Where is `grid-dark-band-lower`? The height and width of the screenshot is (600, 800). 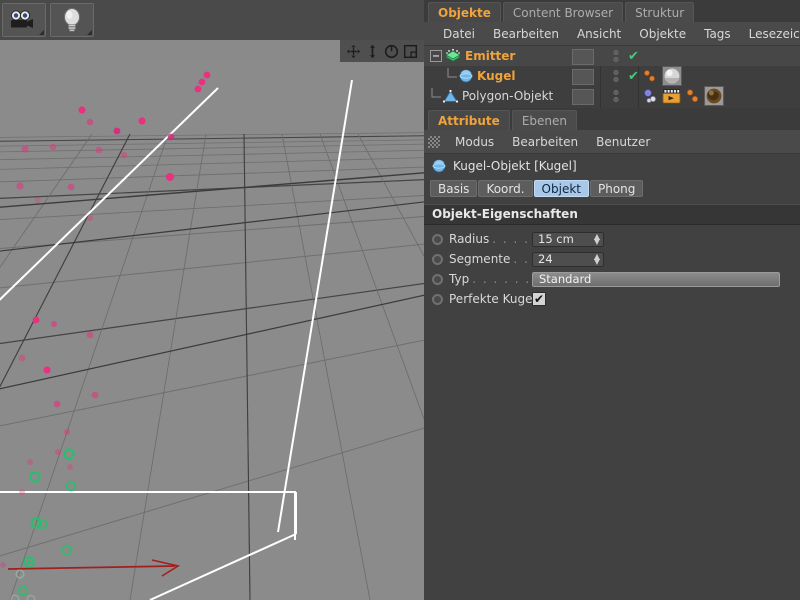 grid-dark-band-lower is located at coordinates (212, 342).